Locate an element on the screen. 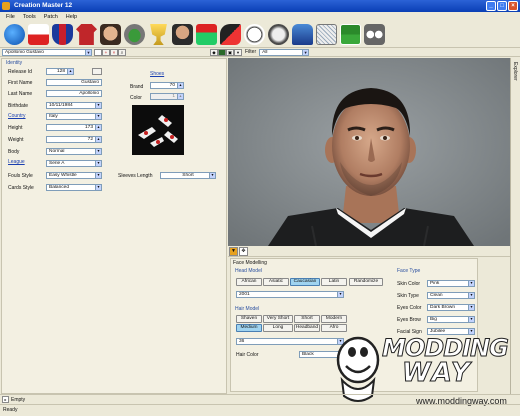 Image resolution: width=520 pixels, height=416 pixels. dropdown-arrow-icon: ▼ is located at coordinates (233, 251).